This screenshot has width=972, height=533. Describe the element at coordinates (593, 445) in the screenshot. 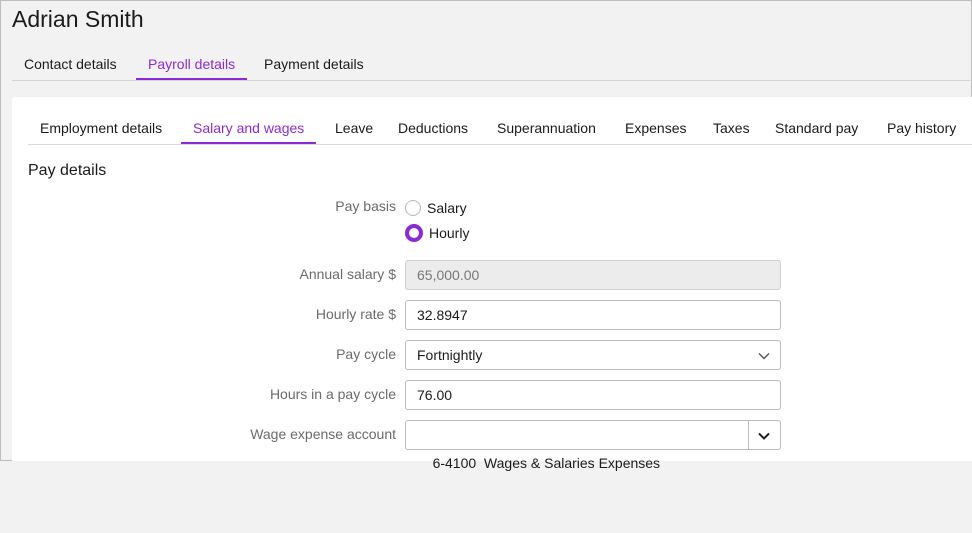

I see `wage-expense-account-combo: 6-4100 Wages & Salaries Expenses` at that location.